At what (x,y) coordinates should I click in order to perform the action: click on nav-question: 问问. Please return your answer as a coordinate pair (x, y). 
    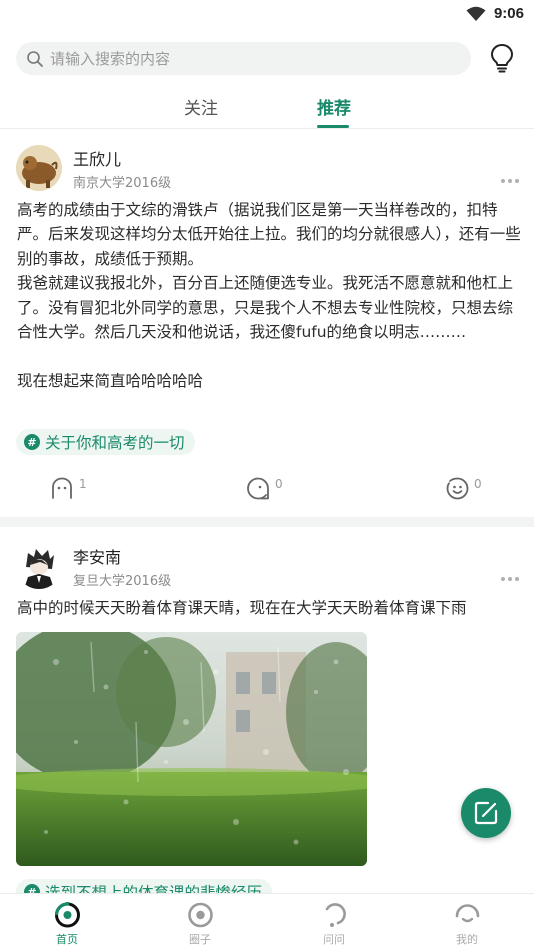
    Looking at the image, I should click on (334, 921).